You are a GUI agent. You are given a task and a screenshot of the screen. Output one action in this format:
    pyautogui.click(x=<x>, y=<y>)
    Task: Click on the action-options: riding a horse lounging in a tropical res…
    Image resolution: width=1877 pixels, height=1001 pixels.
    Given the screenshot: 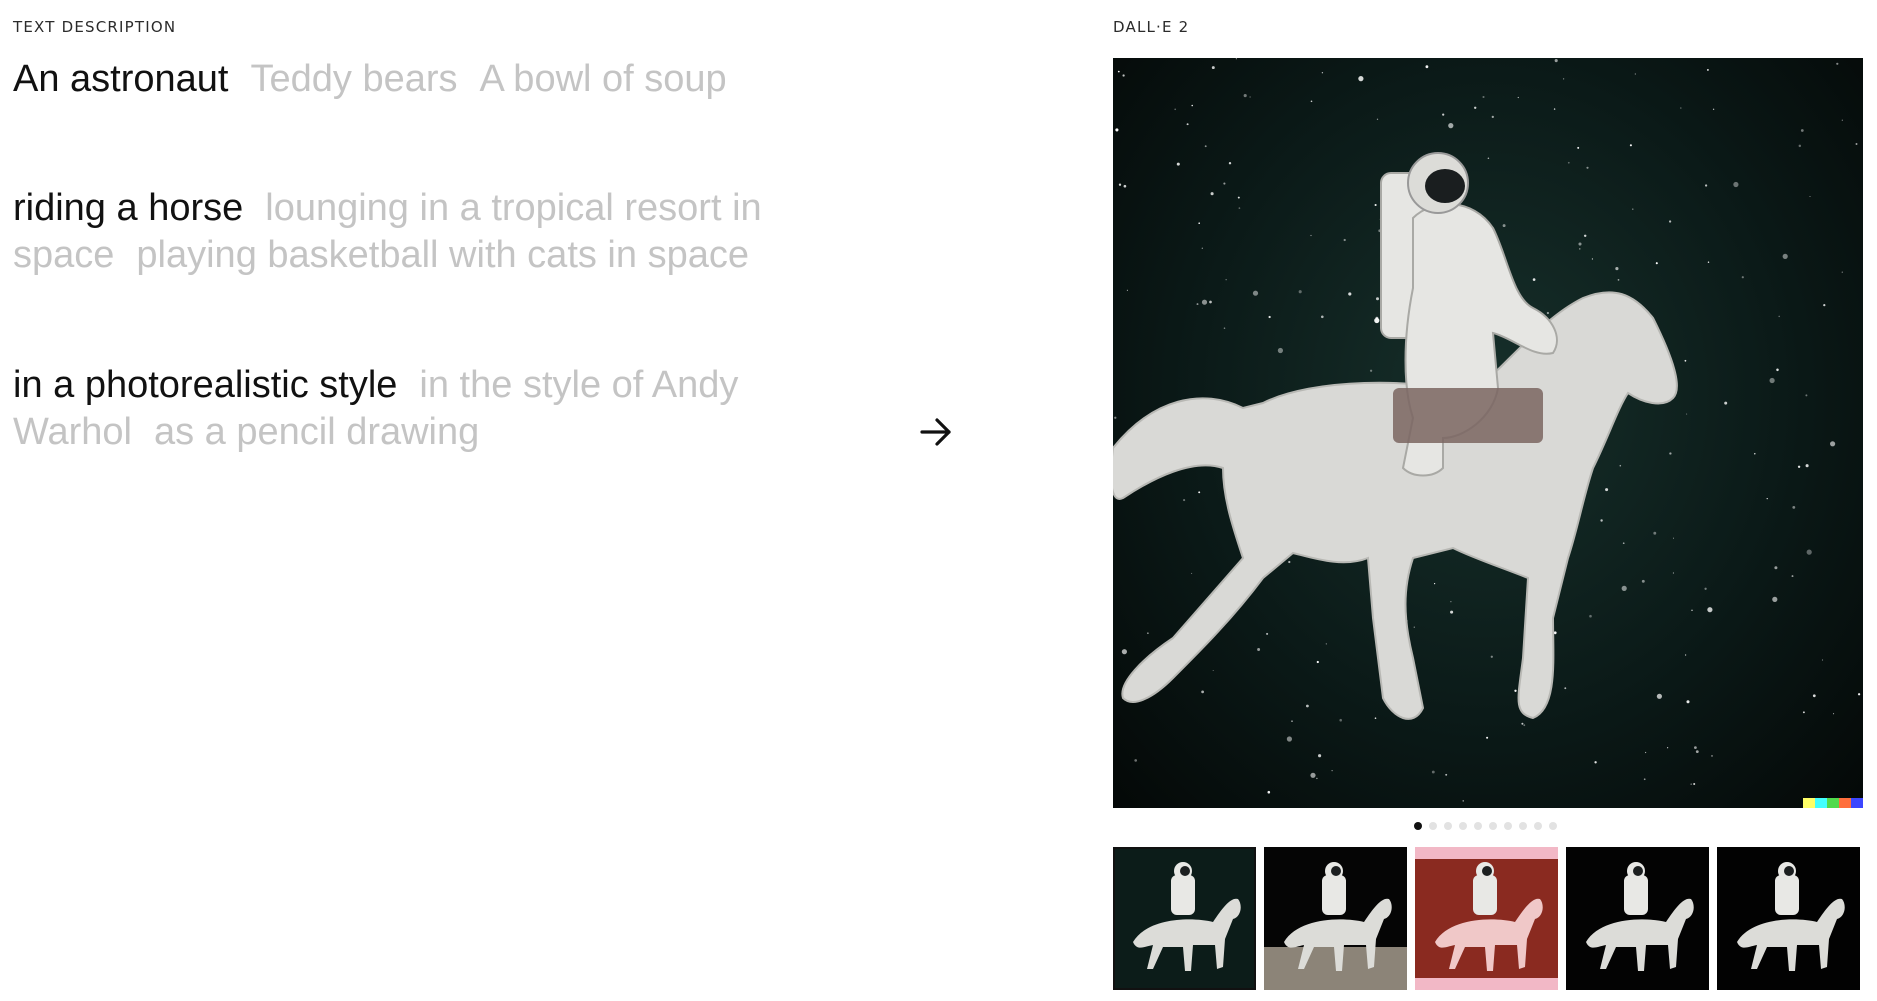 What is the action you would take?
    pyautogui.click(x=393, y=232)
    